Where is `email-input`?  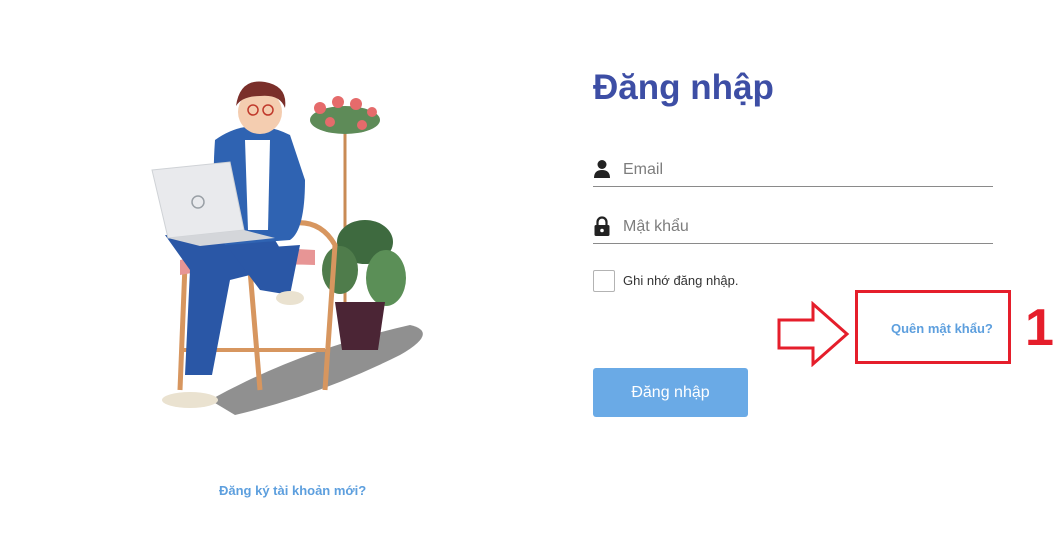 email-input is located at coordinates (803, 170).